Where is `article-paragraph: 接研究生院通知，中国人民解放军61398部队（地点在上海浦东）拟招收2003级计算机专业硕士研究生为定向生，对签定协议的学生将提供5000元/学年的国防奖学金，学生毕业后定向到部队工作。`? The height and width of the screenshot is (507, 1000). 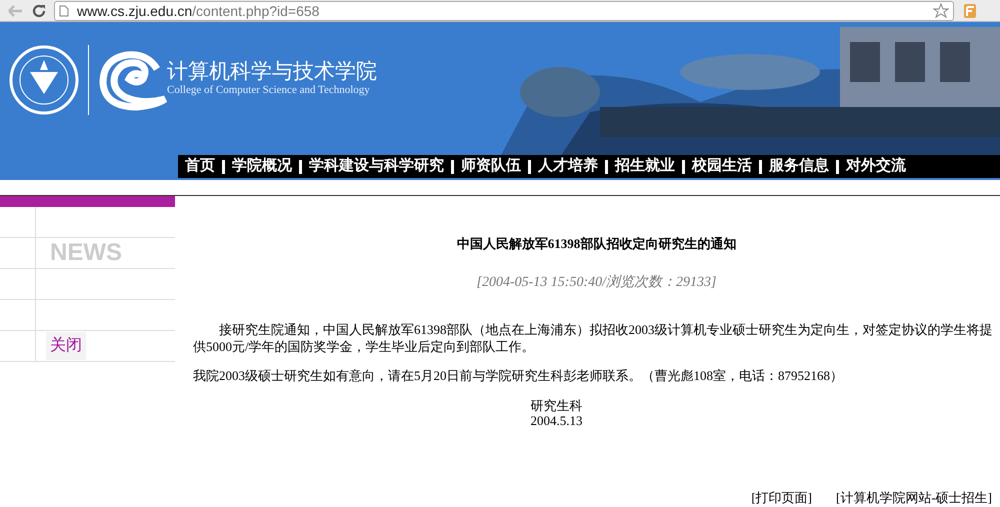
article-paragraph: 接研究生院通知，中国人民解放军61398部队（地点在上海浦东）拟招收2003级计算机专业硕士研究生为定向生，对签定协议的学生将提供5000元/学年的国防奖学金，学生毕业后定向到部队工作。 is located at coordinates (593, 337).